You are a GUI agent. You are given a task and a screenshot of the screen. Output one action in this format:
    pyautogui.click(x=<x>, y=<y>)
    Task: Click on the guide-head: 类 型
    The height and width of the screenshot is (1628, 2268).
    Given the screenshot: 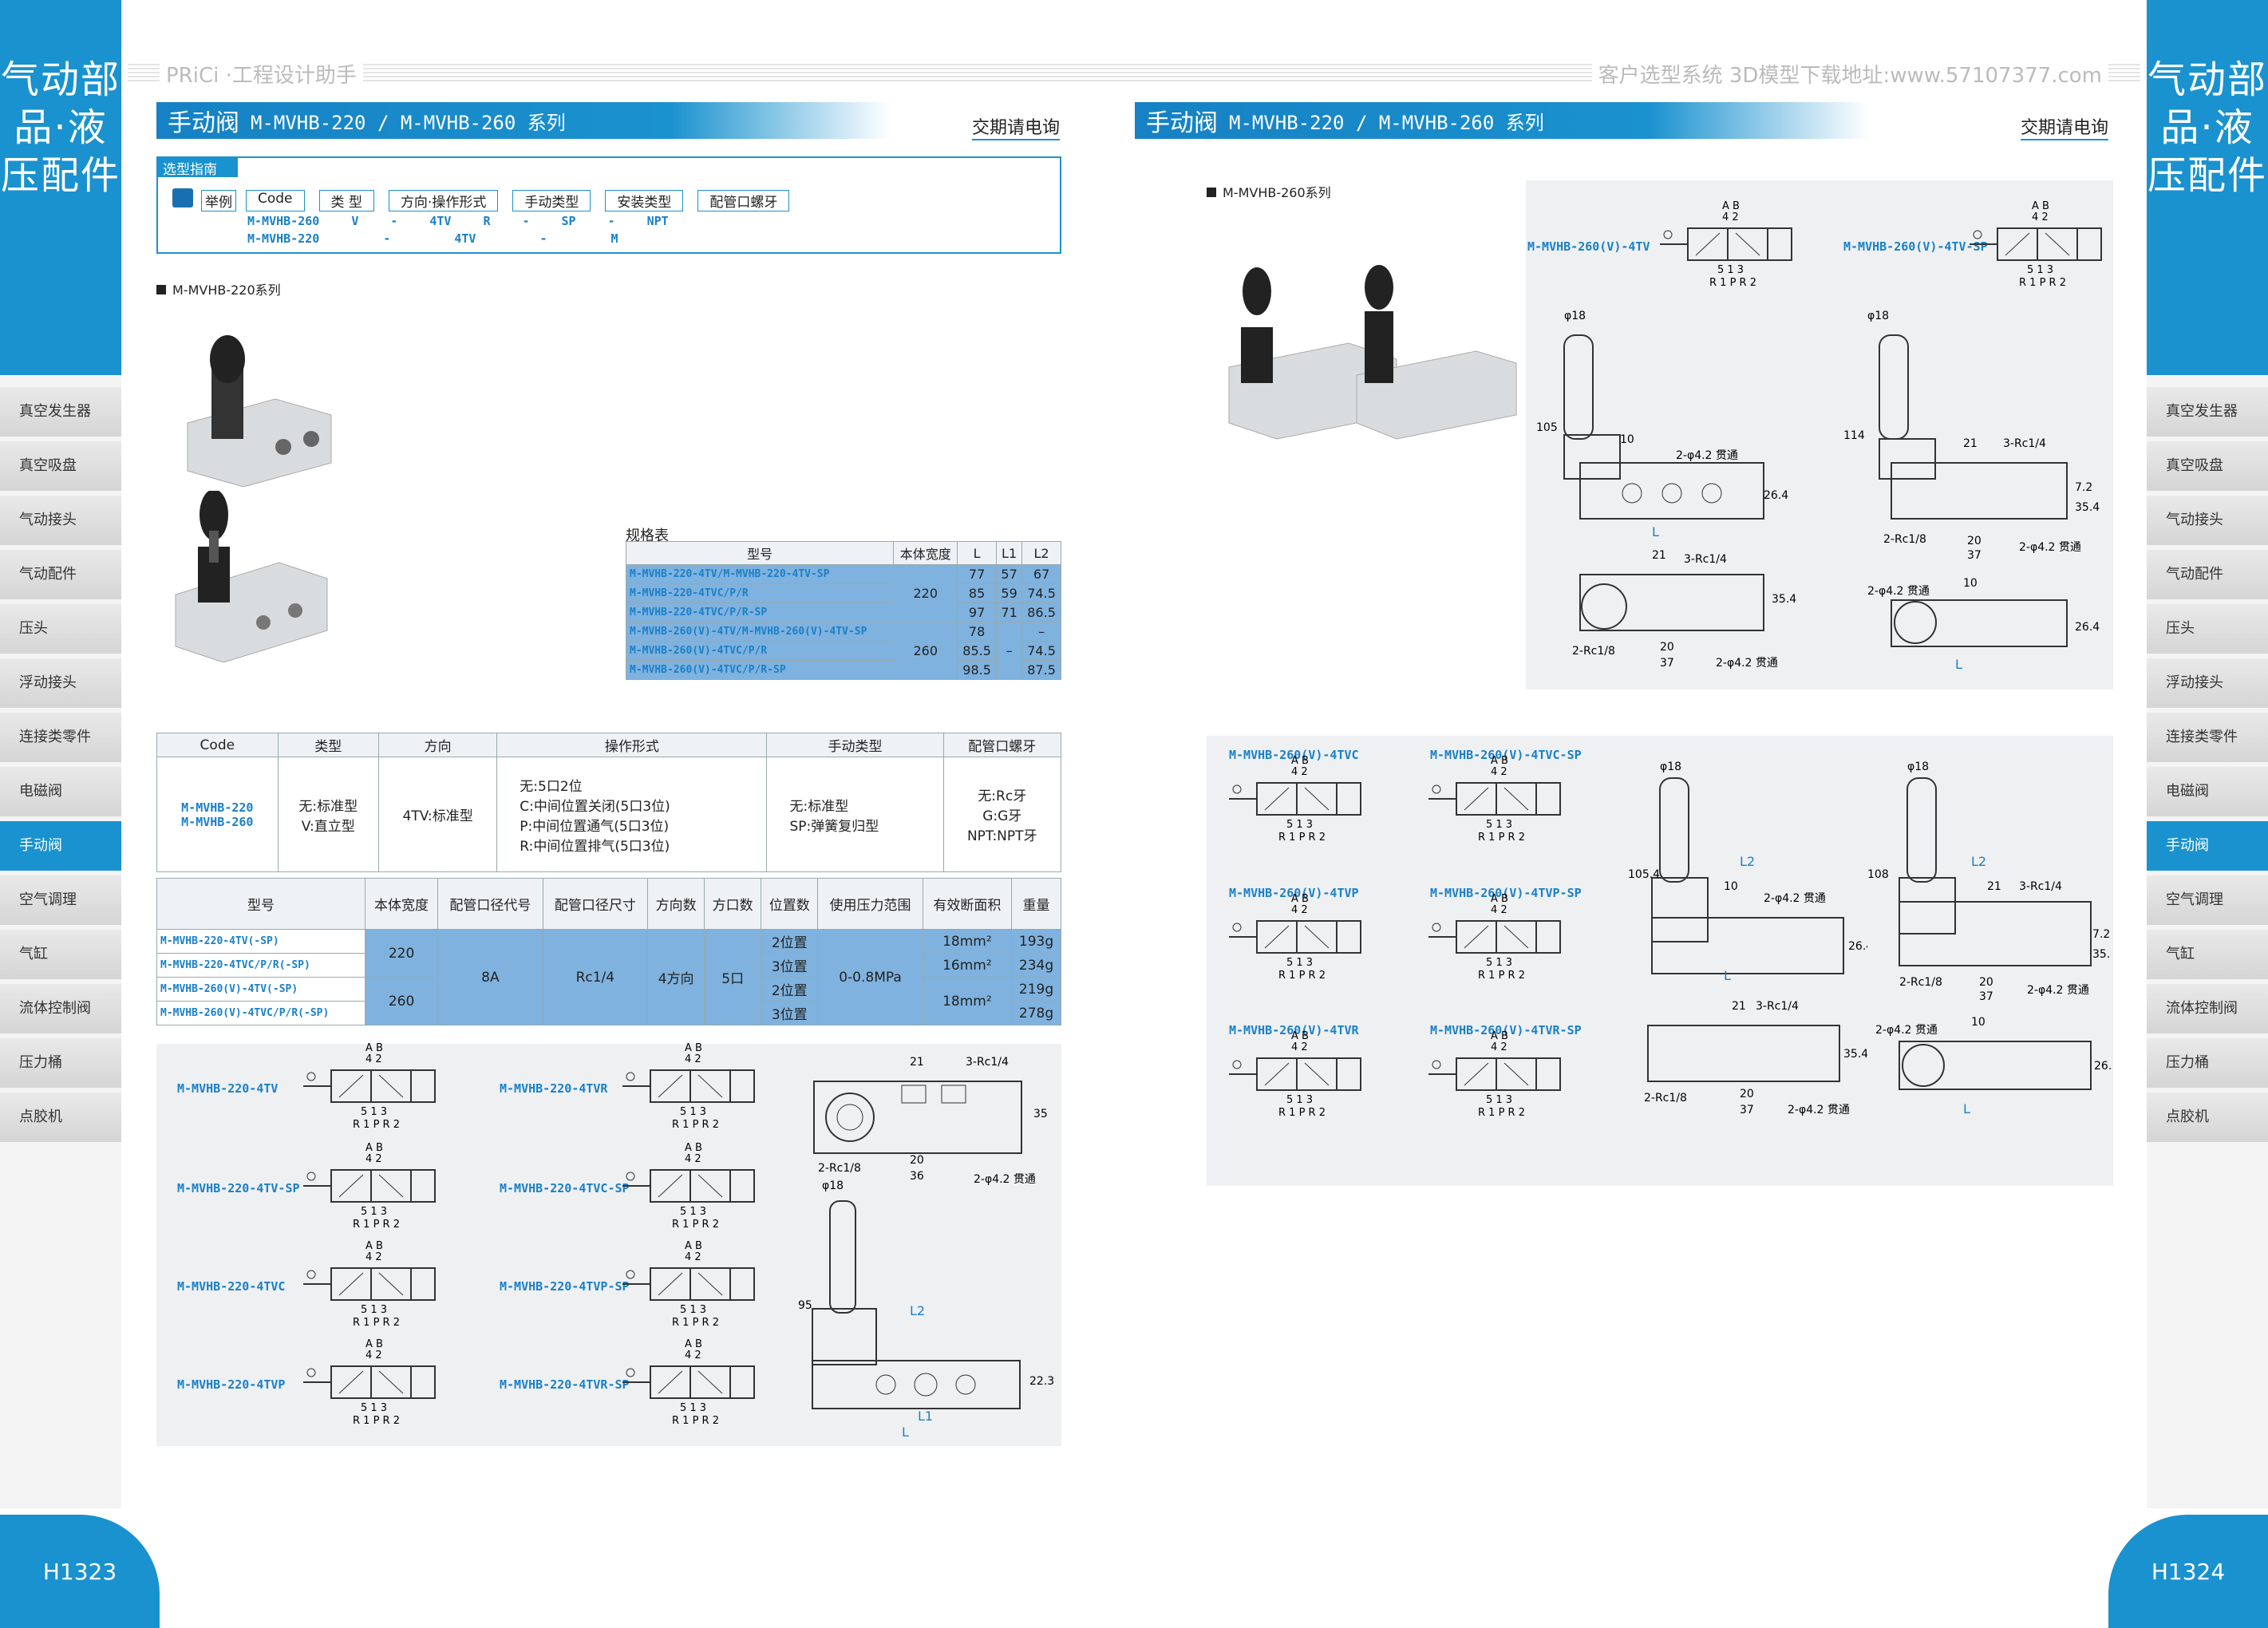 What is the action you would take?
    pyautogui.click(x=346, y=200)
    